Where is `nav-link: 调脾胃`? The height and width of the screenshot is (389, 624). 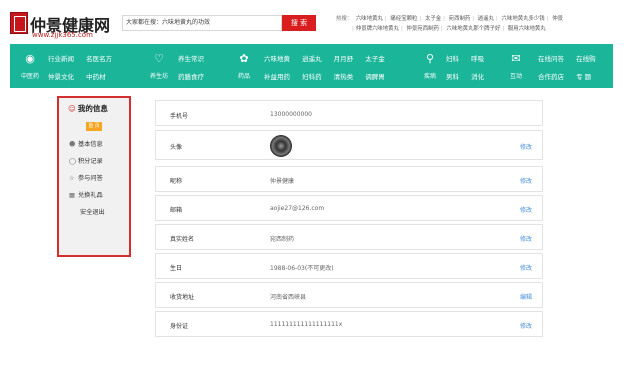 nav-link: 调脾胃 is located at coordinates (375, 77).